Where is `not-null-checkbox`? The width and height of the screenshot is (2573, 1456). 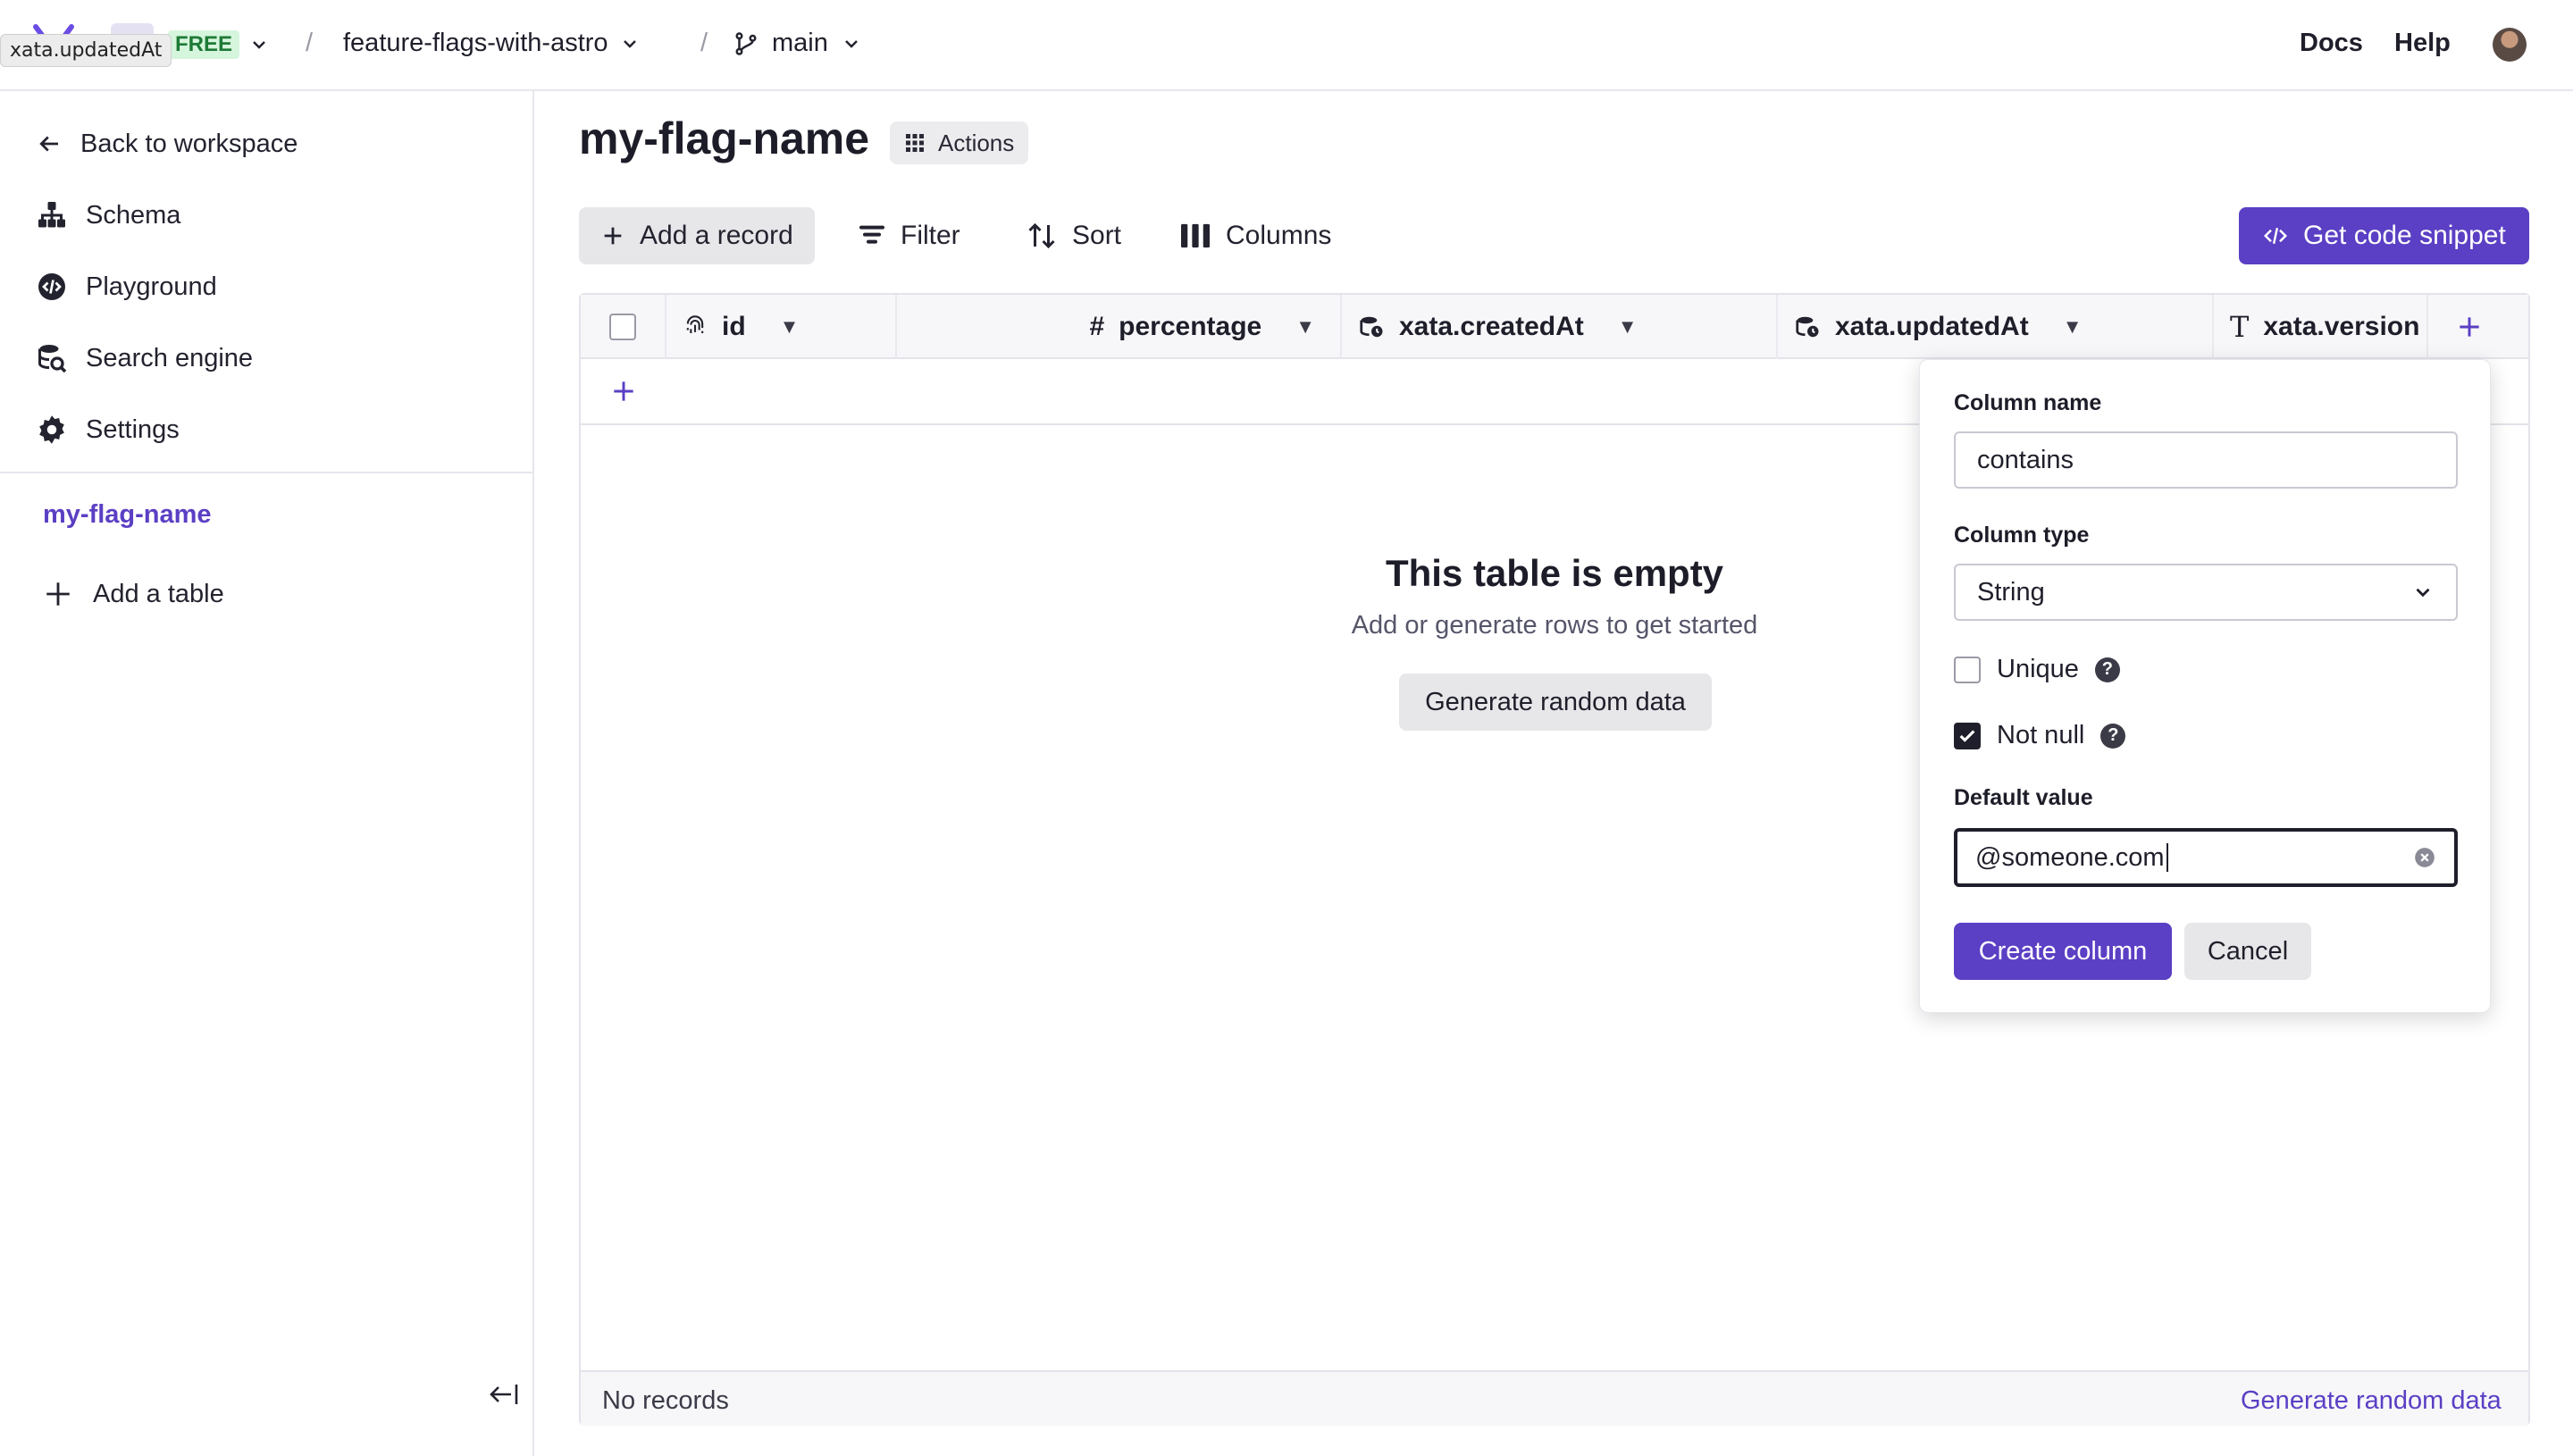
not-null-checkbox is located at coordinates (1968, 735).